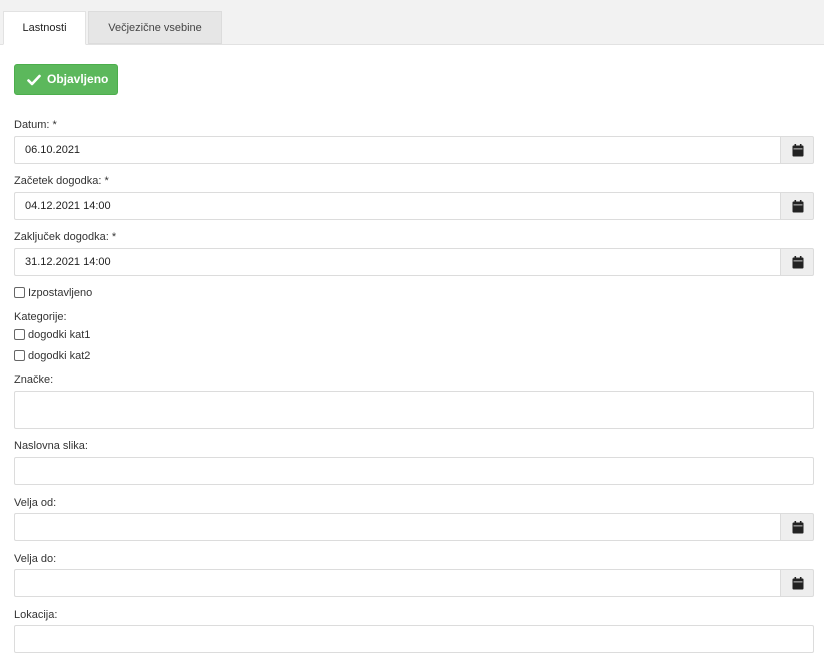 The image size is (824, 666). Describe the element at coordinates (34, 80) in the screenshot. I see `check-icon` at that location.